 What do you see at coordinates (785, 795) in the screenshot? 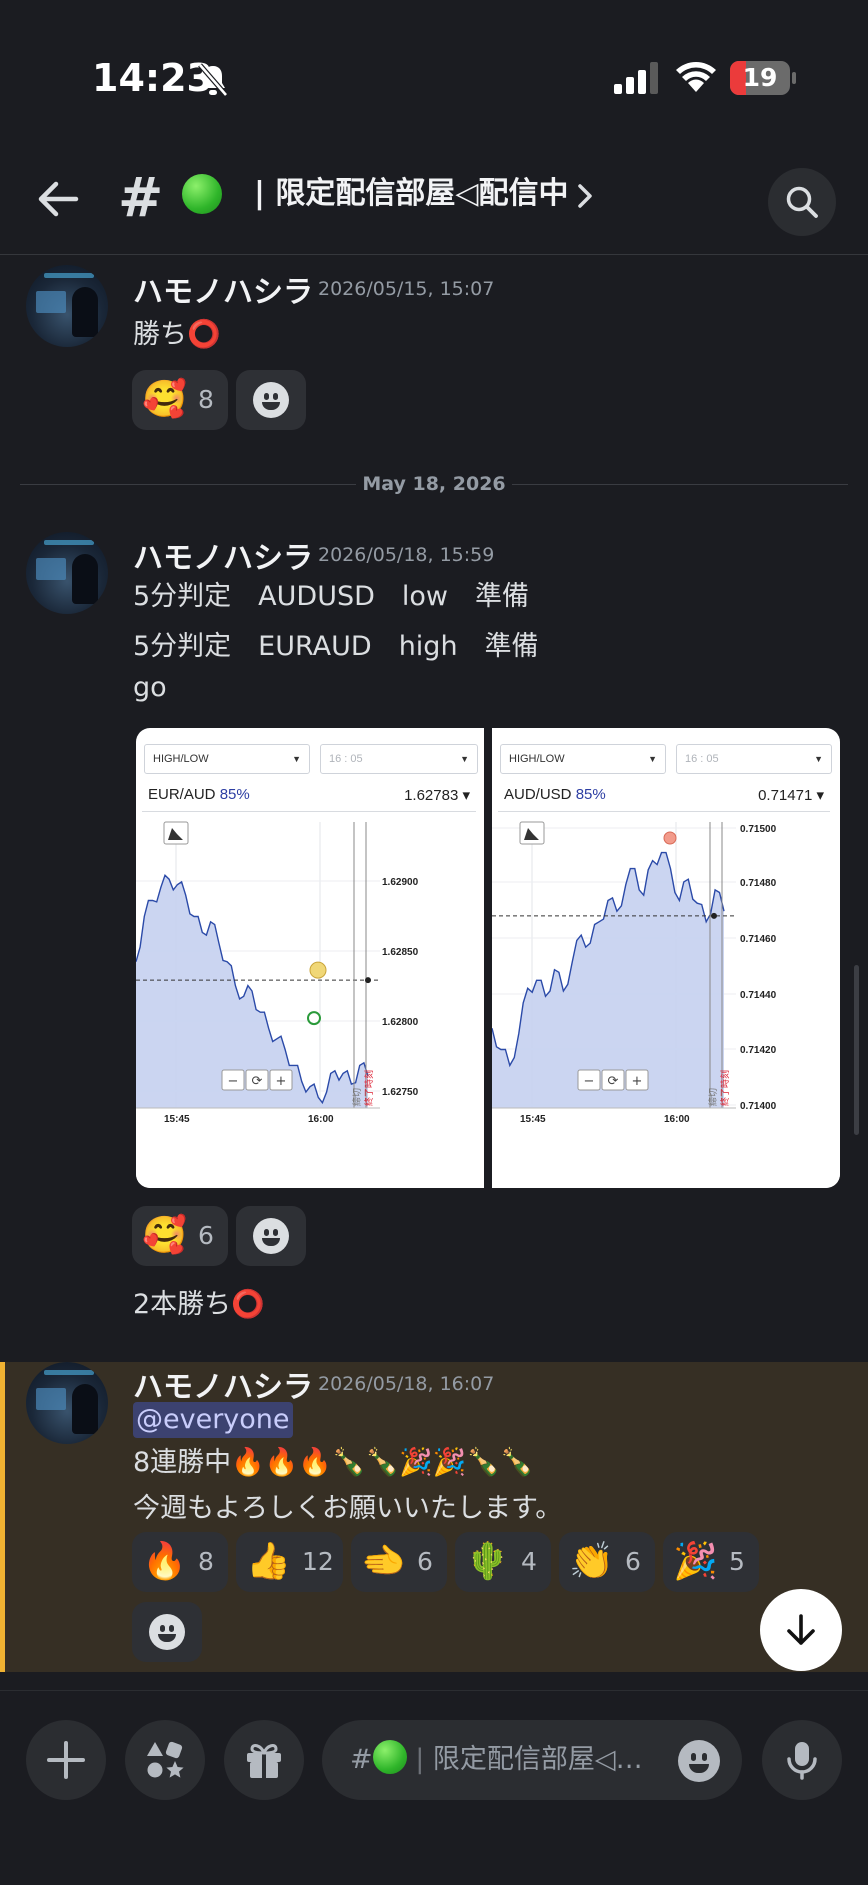
I see `current-price: 0.71471` at bounding box center [785, 795].